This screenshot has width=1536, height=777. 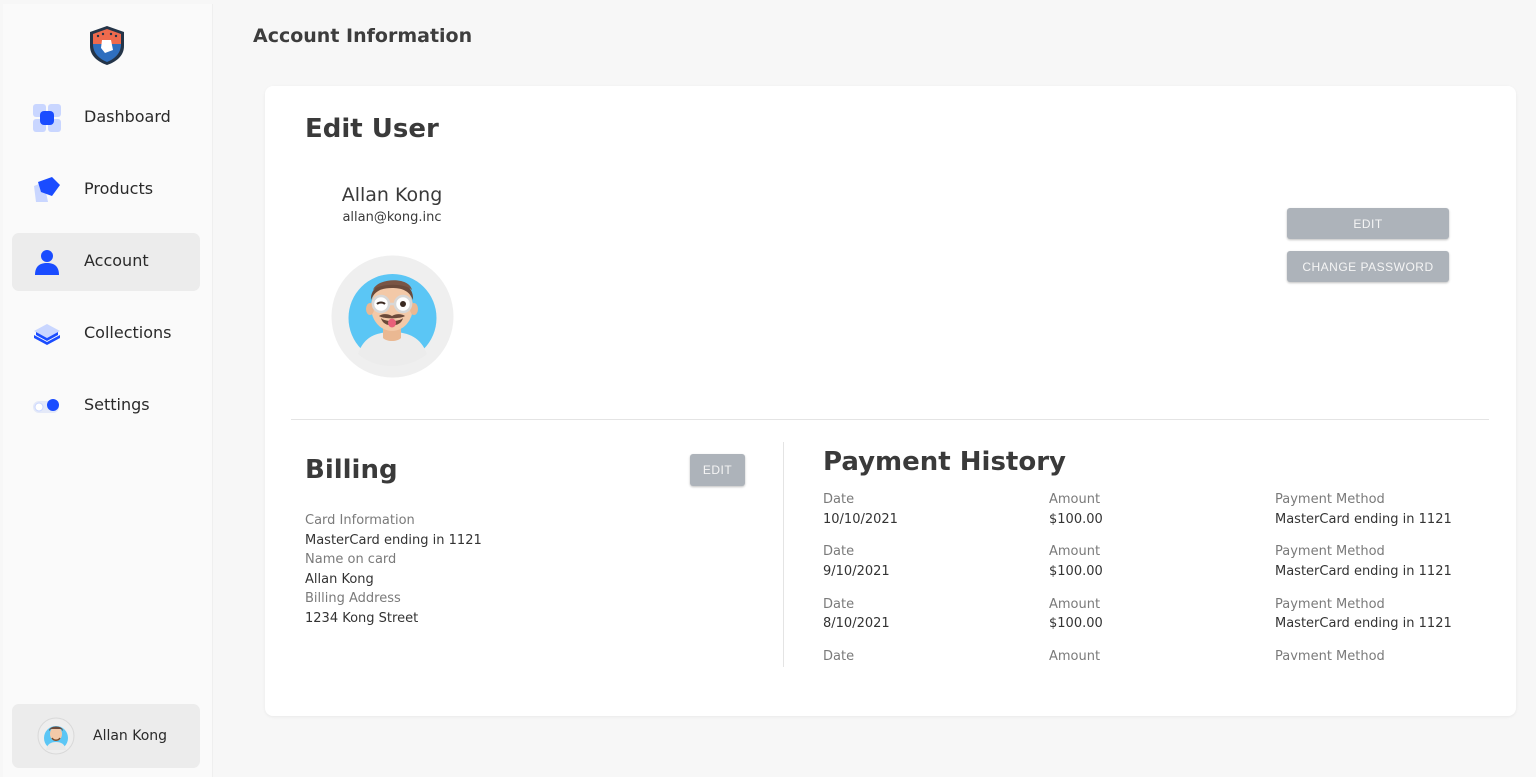 What do you see at coordinates (1368, 266) in the screenshot?
I see `change-password-button: CHANGE PASSWORD` at bounding box center [1368, 266].